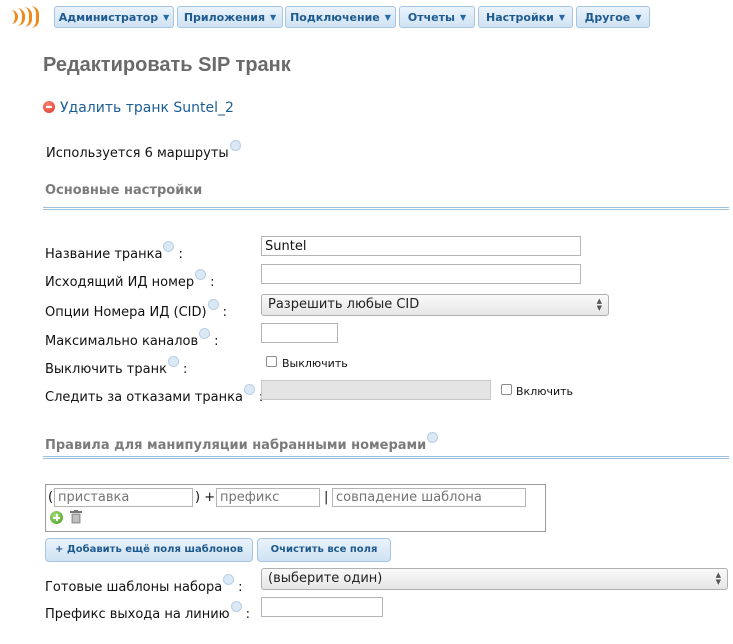 The image size is (733, 644). Describe the element at coordinates (344, 304) in the screenshot. I see `cid-options-selected: Разрешить любые CID` at that location.